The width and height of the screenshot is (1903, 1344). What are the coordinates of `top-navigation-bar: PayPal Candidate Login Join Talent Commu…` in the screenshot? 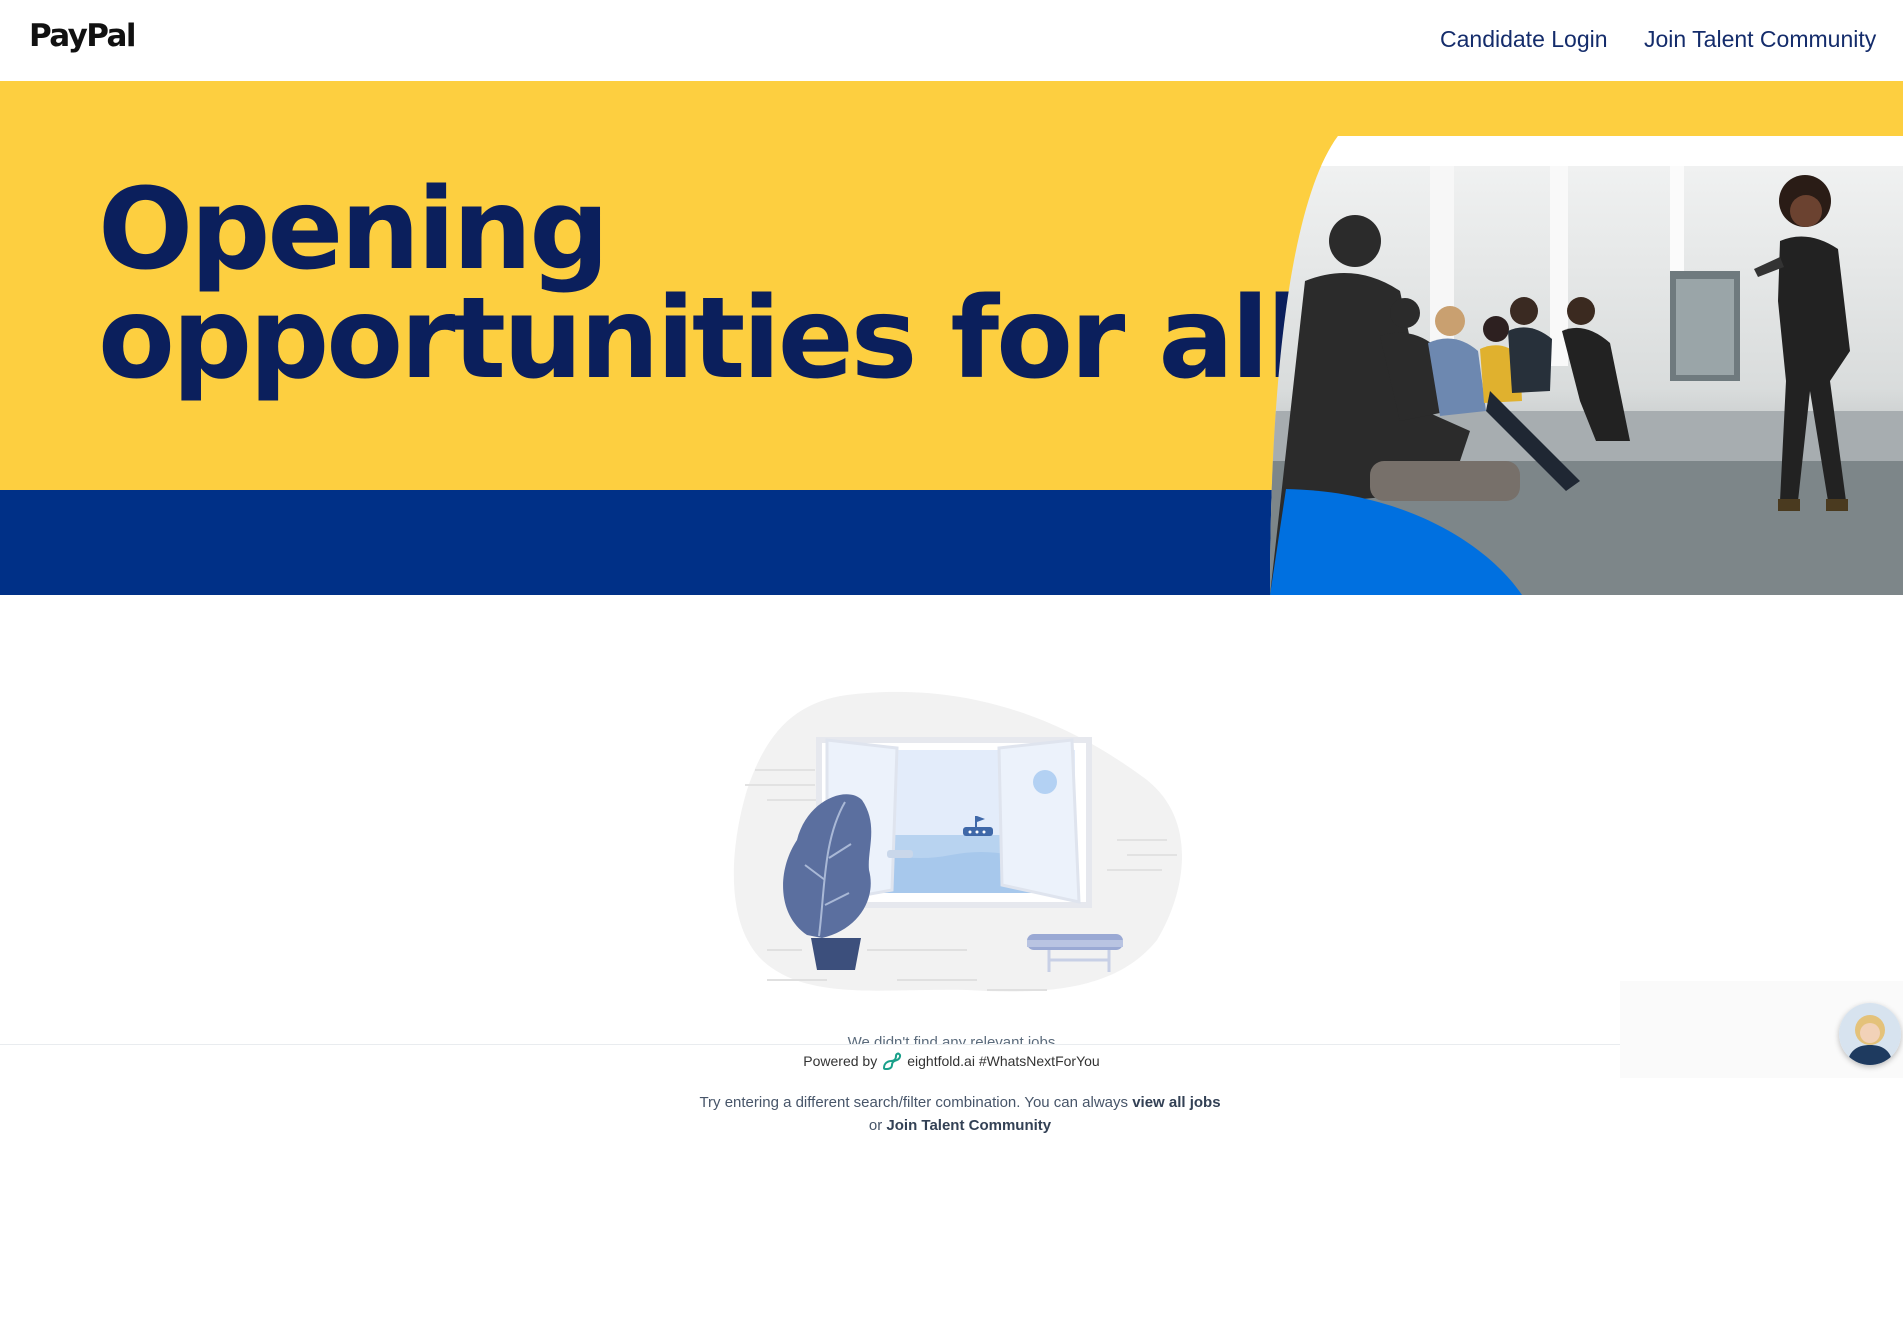 It's located at (951, 40).